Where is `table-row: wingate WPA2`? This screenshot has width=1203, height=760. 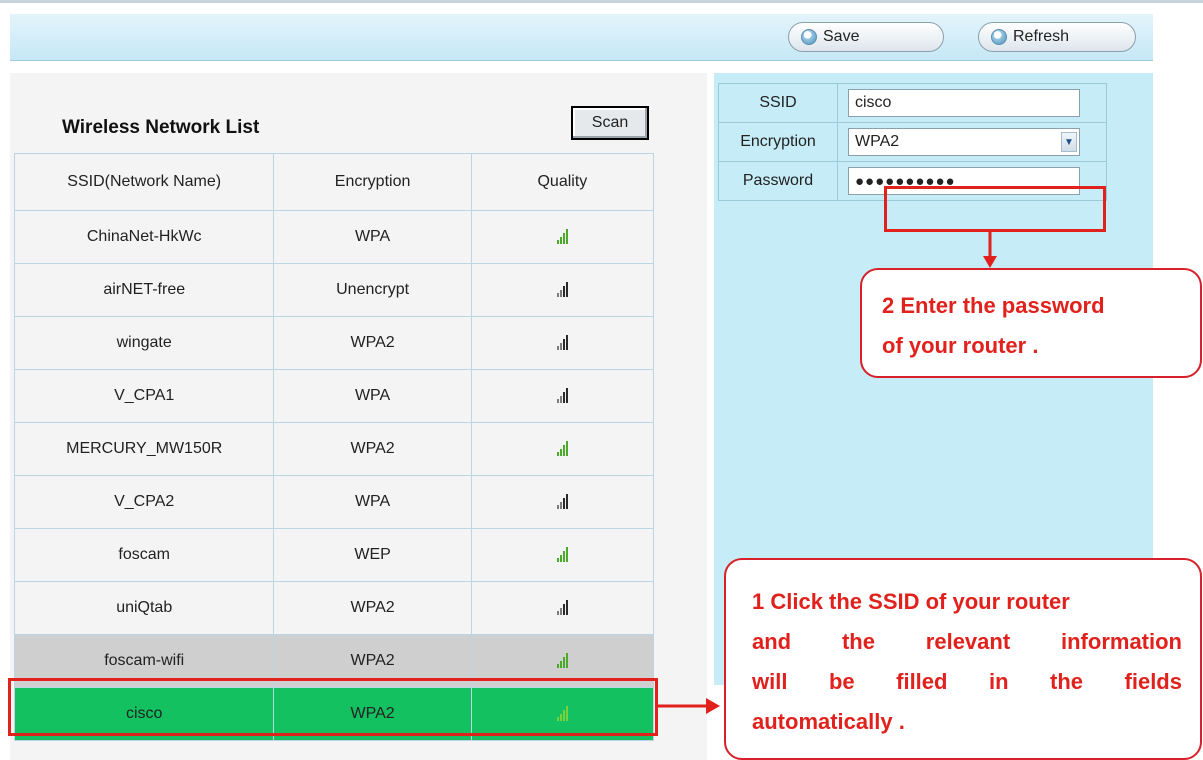 table-row: wingate WPA2 is located at coordinates (334, 343).